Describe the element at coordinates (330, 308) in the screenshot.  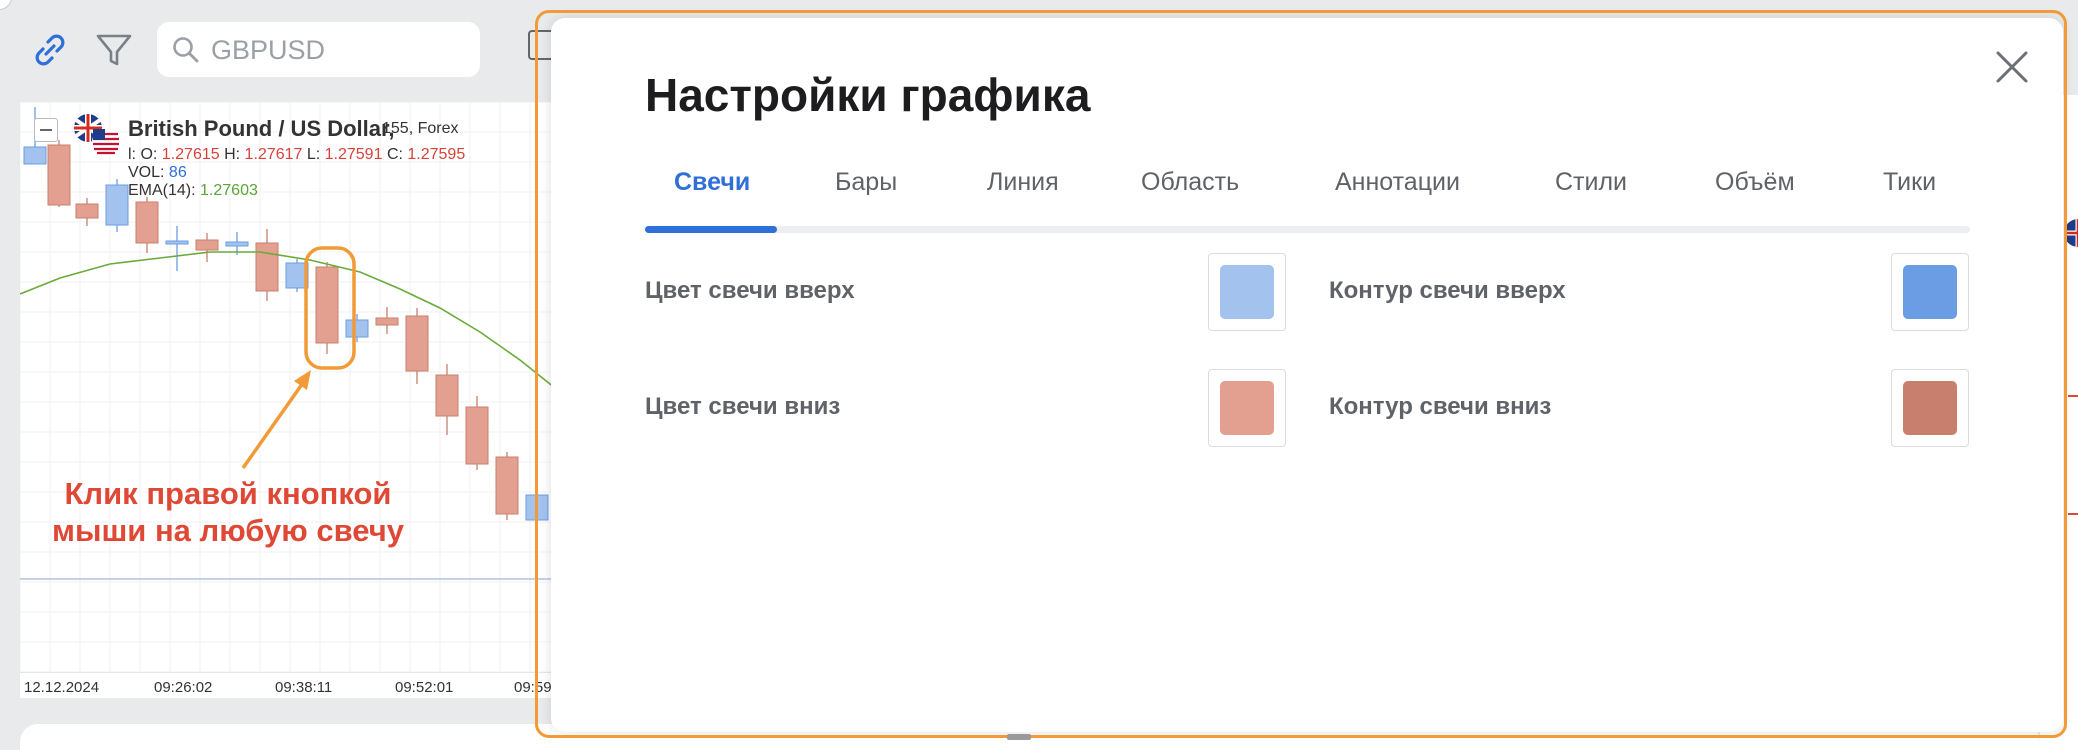
I see `candle-highlight-ring` at that location.